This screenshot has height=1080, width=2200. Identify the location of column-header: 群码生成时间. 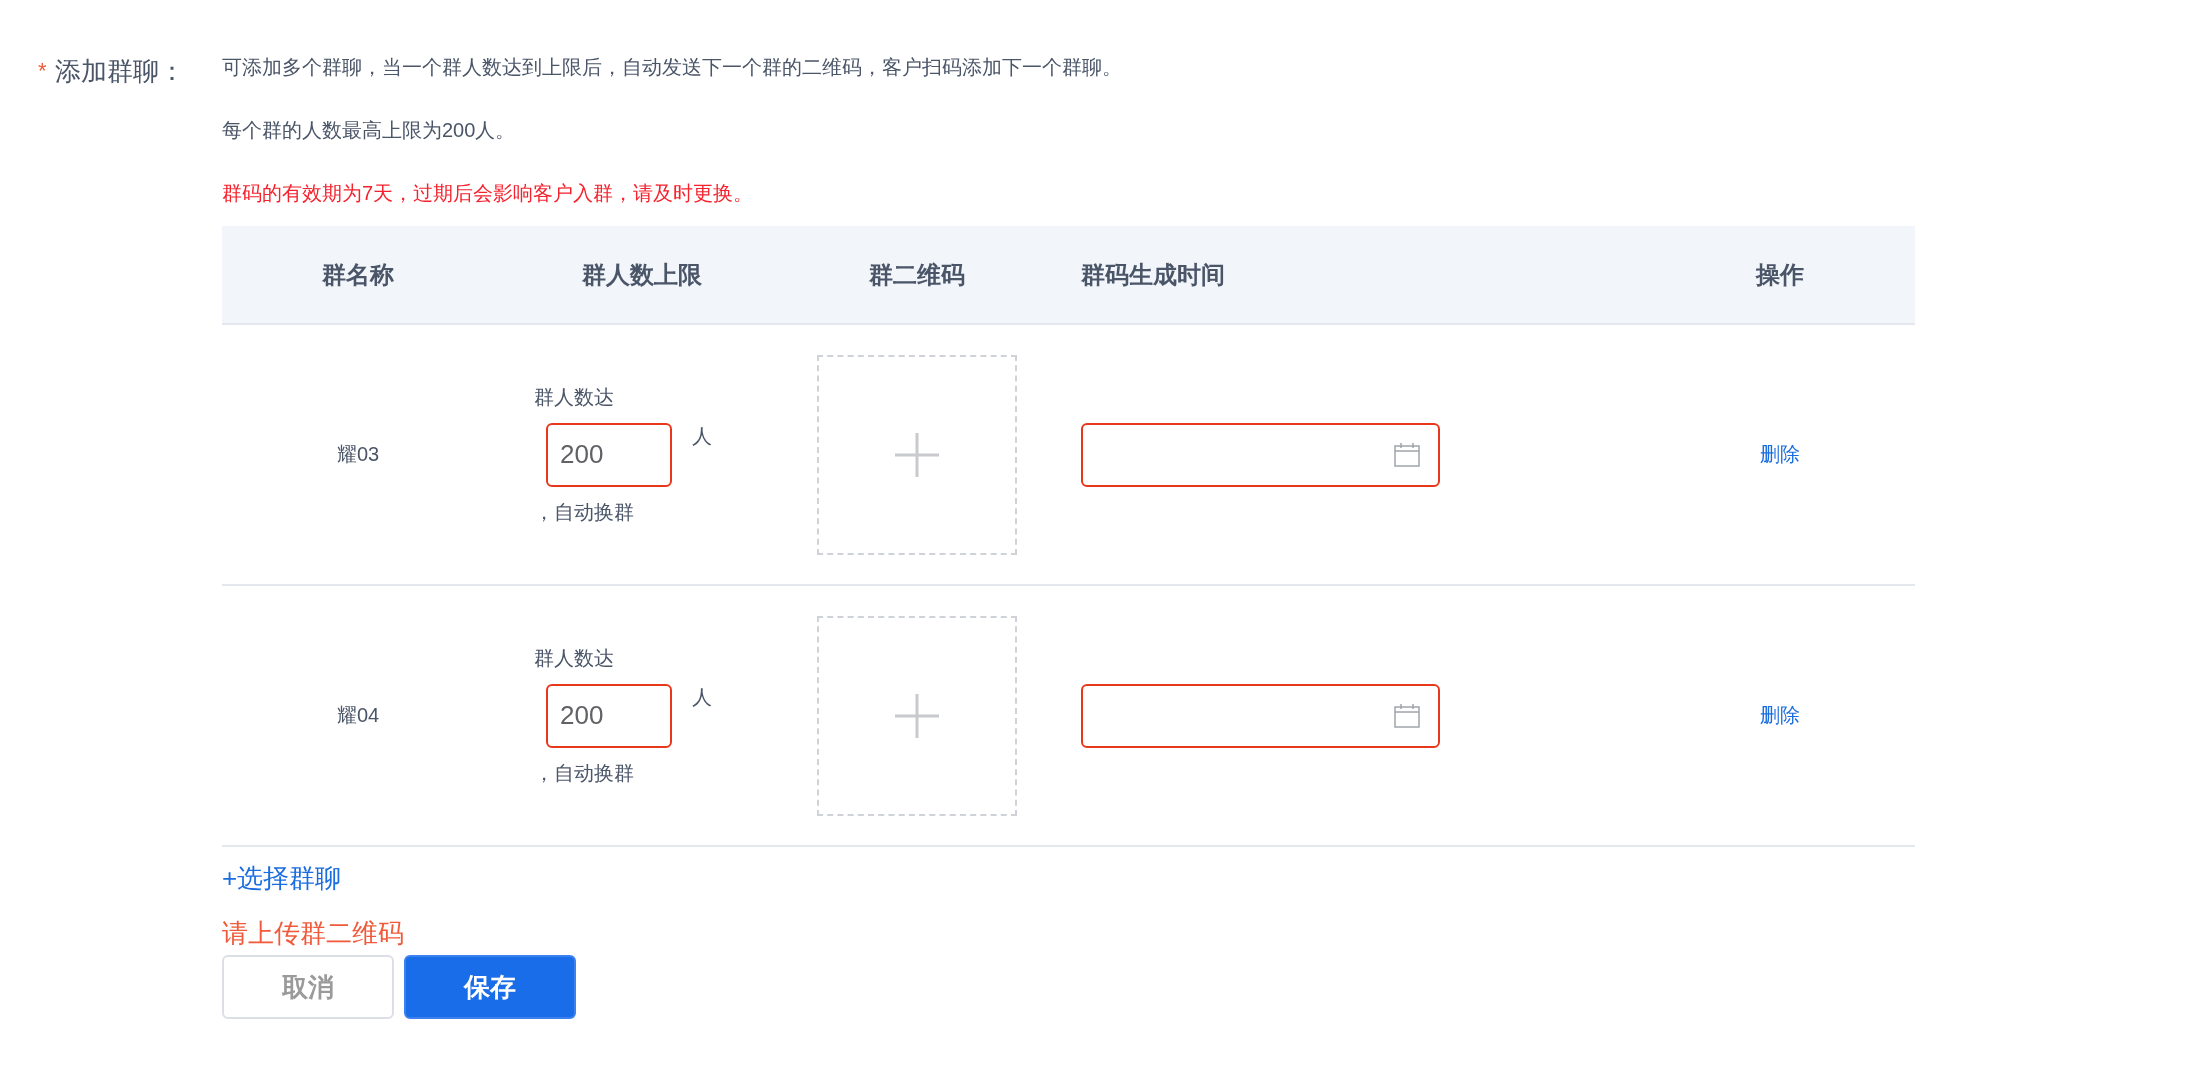
(1344, 275).